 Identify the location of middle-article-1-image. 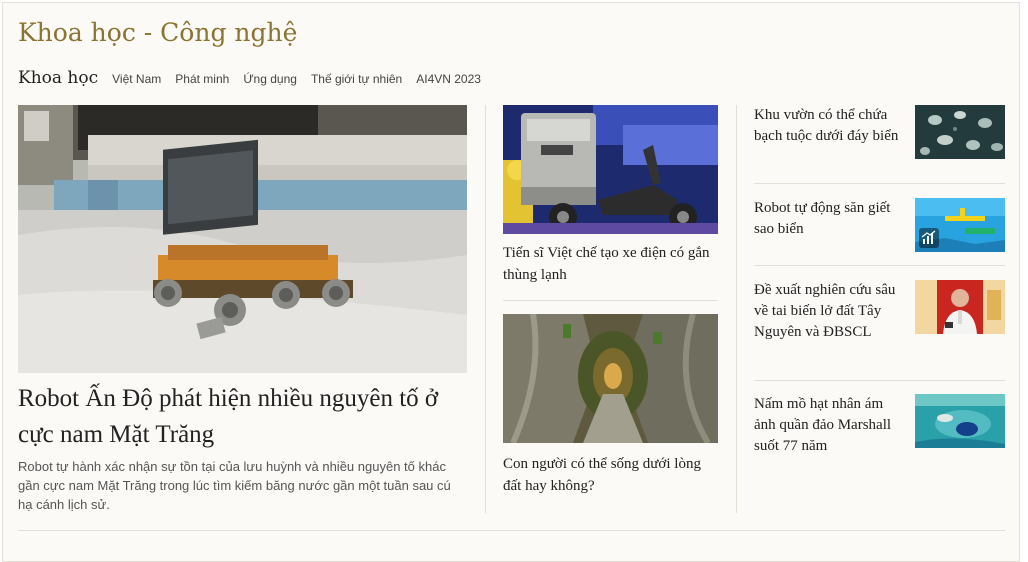
(610, 169).